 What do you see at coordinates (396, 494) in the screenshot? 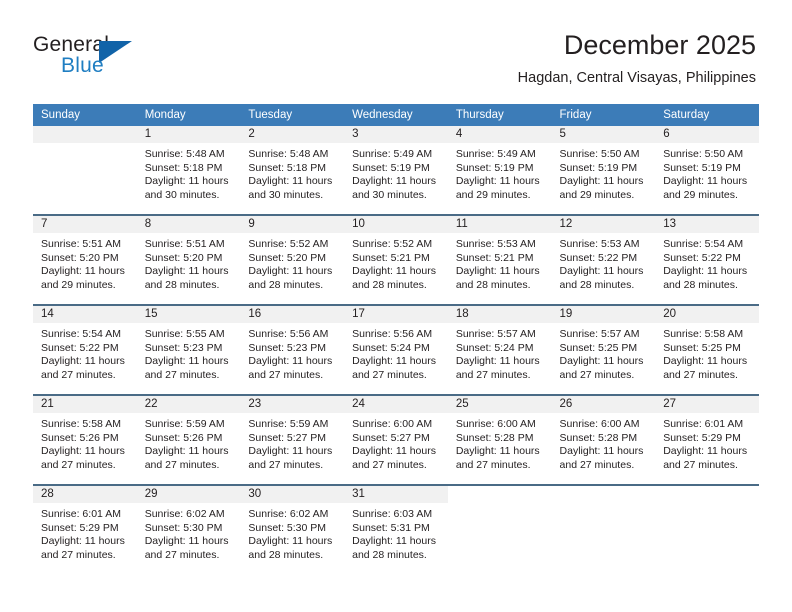
I see `day-number: 31` at bounding box center [396, 494].